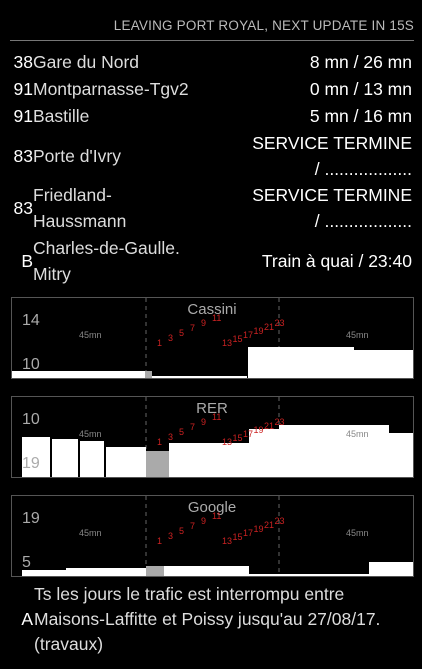 The image size is (422, 669). Describe the element at coordinates (211, 89) in the screenshot. I see `departure-row: 91 Montparnasse-Tgv2 0 mn / 13 mn` at that location.